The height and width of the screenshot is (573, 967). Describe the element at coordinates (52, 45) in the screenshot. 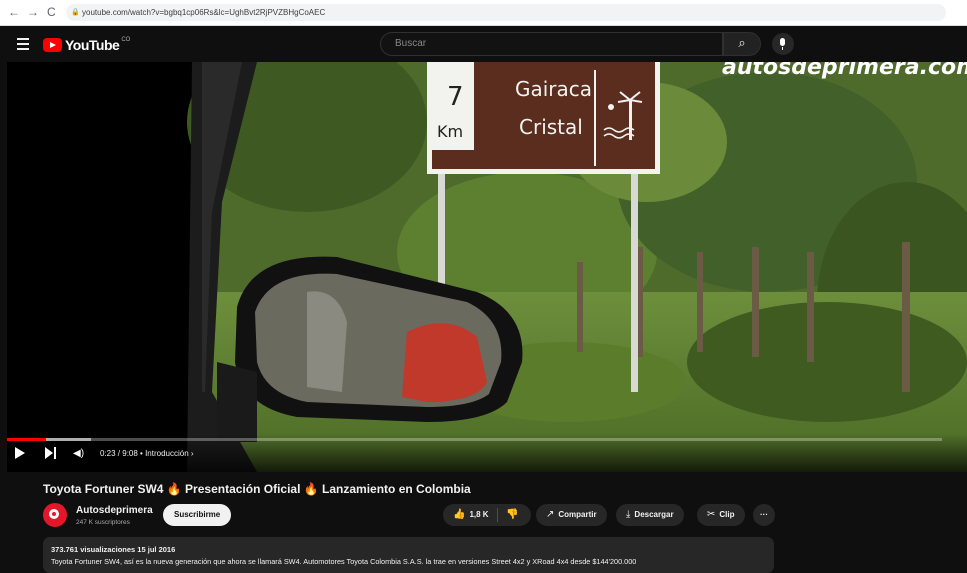

I see `youtube-play-icon` at that location.